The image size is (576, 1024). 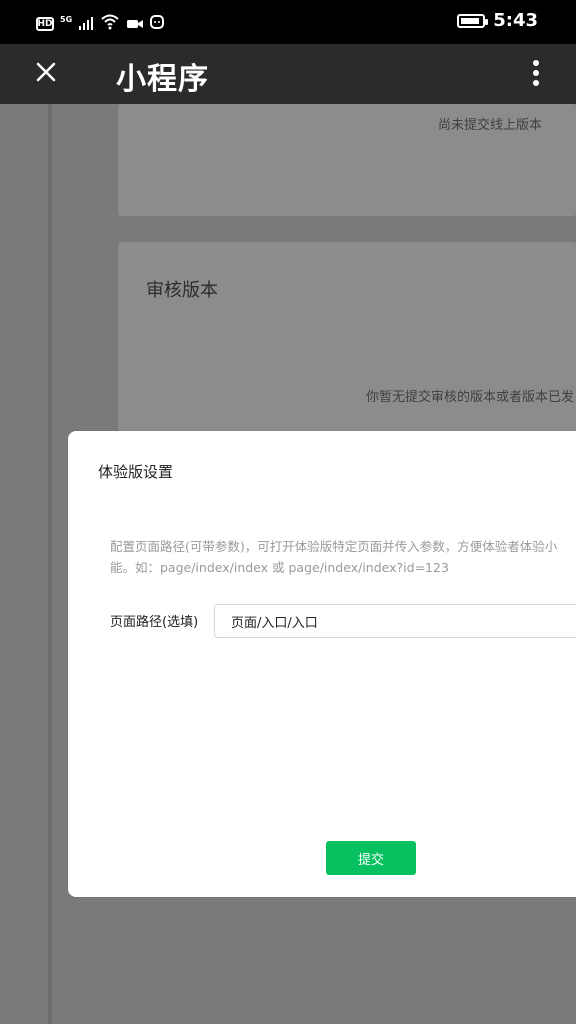 What do you see at coordinates (182, 290) in the screenshot?
I see `review-version-title: 审核版本` at bounding box center [182, 290].